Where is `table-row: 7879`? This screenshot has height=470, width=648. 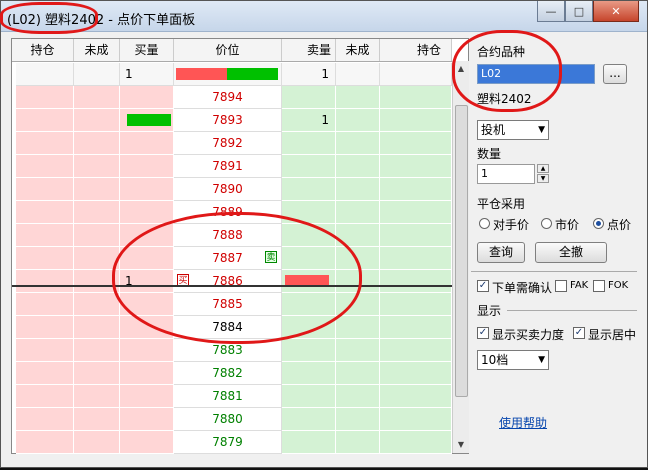
table-row: 7879 is located at coordinates (232, 442).